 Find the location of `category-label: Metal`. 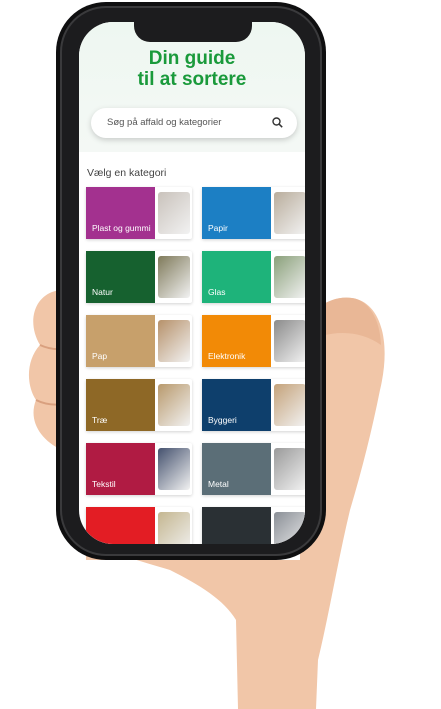

category-label: Metal is located at coordinates (218, 484).